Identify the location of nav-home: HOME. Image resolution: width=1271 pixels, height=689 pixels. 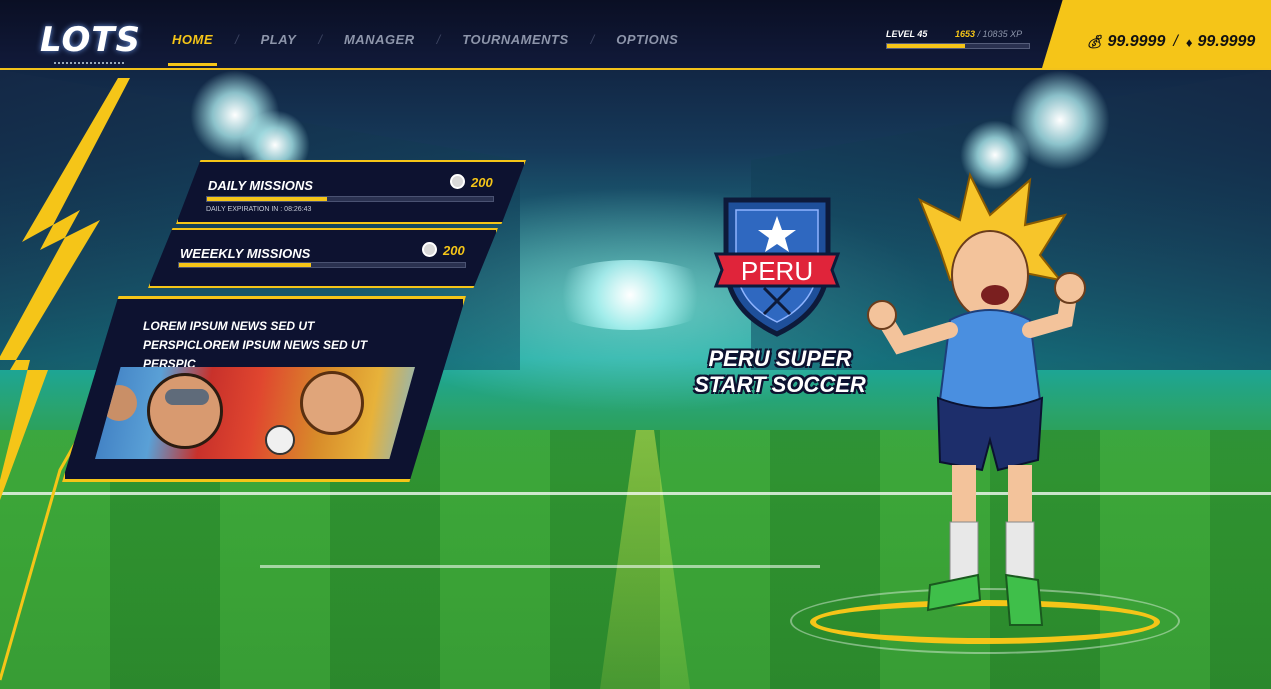
(192, 49).